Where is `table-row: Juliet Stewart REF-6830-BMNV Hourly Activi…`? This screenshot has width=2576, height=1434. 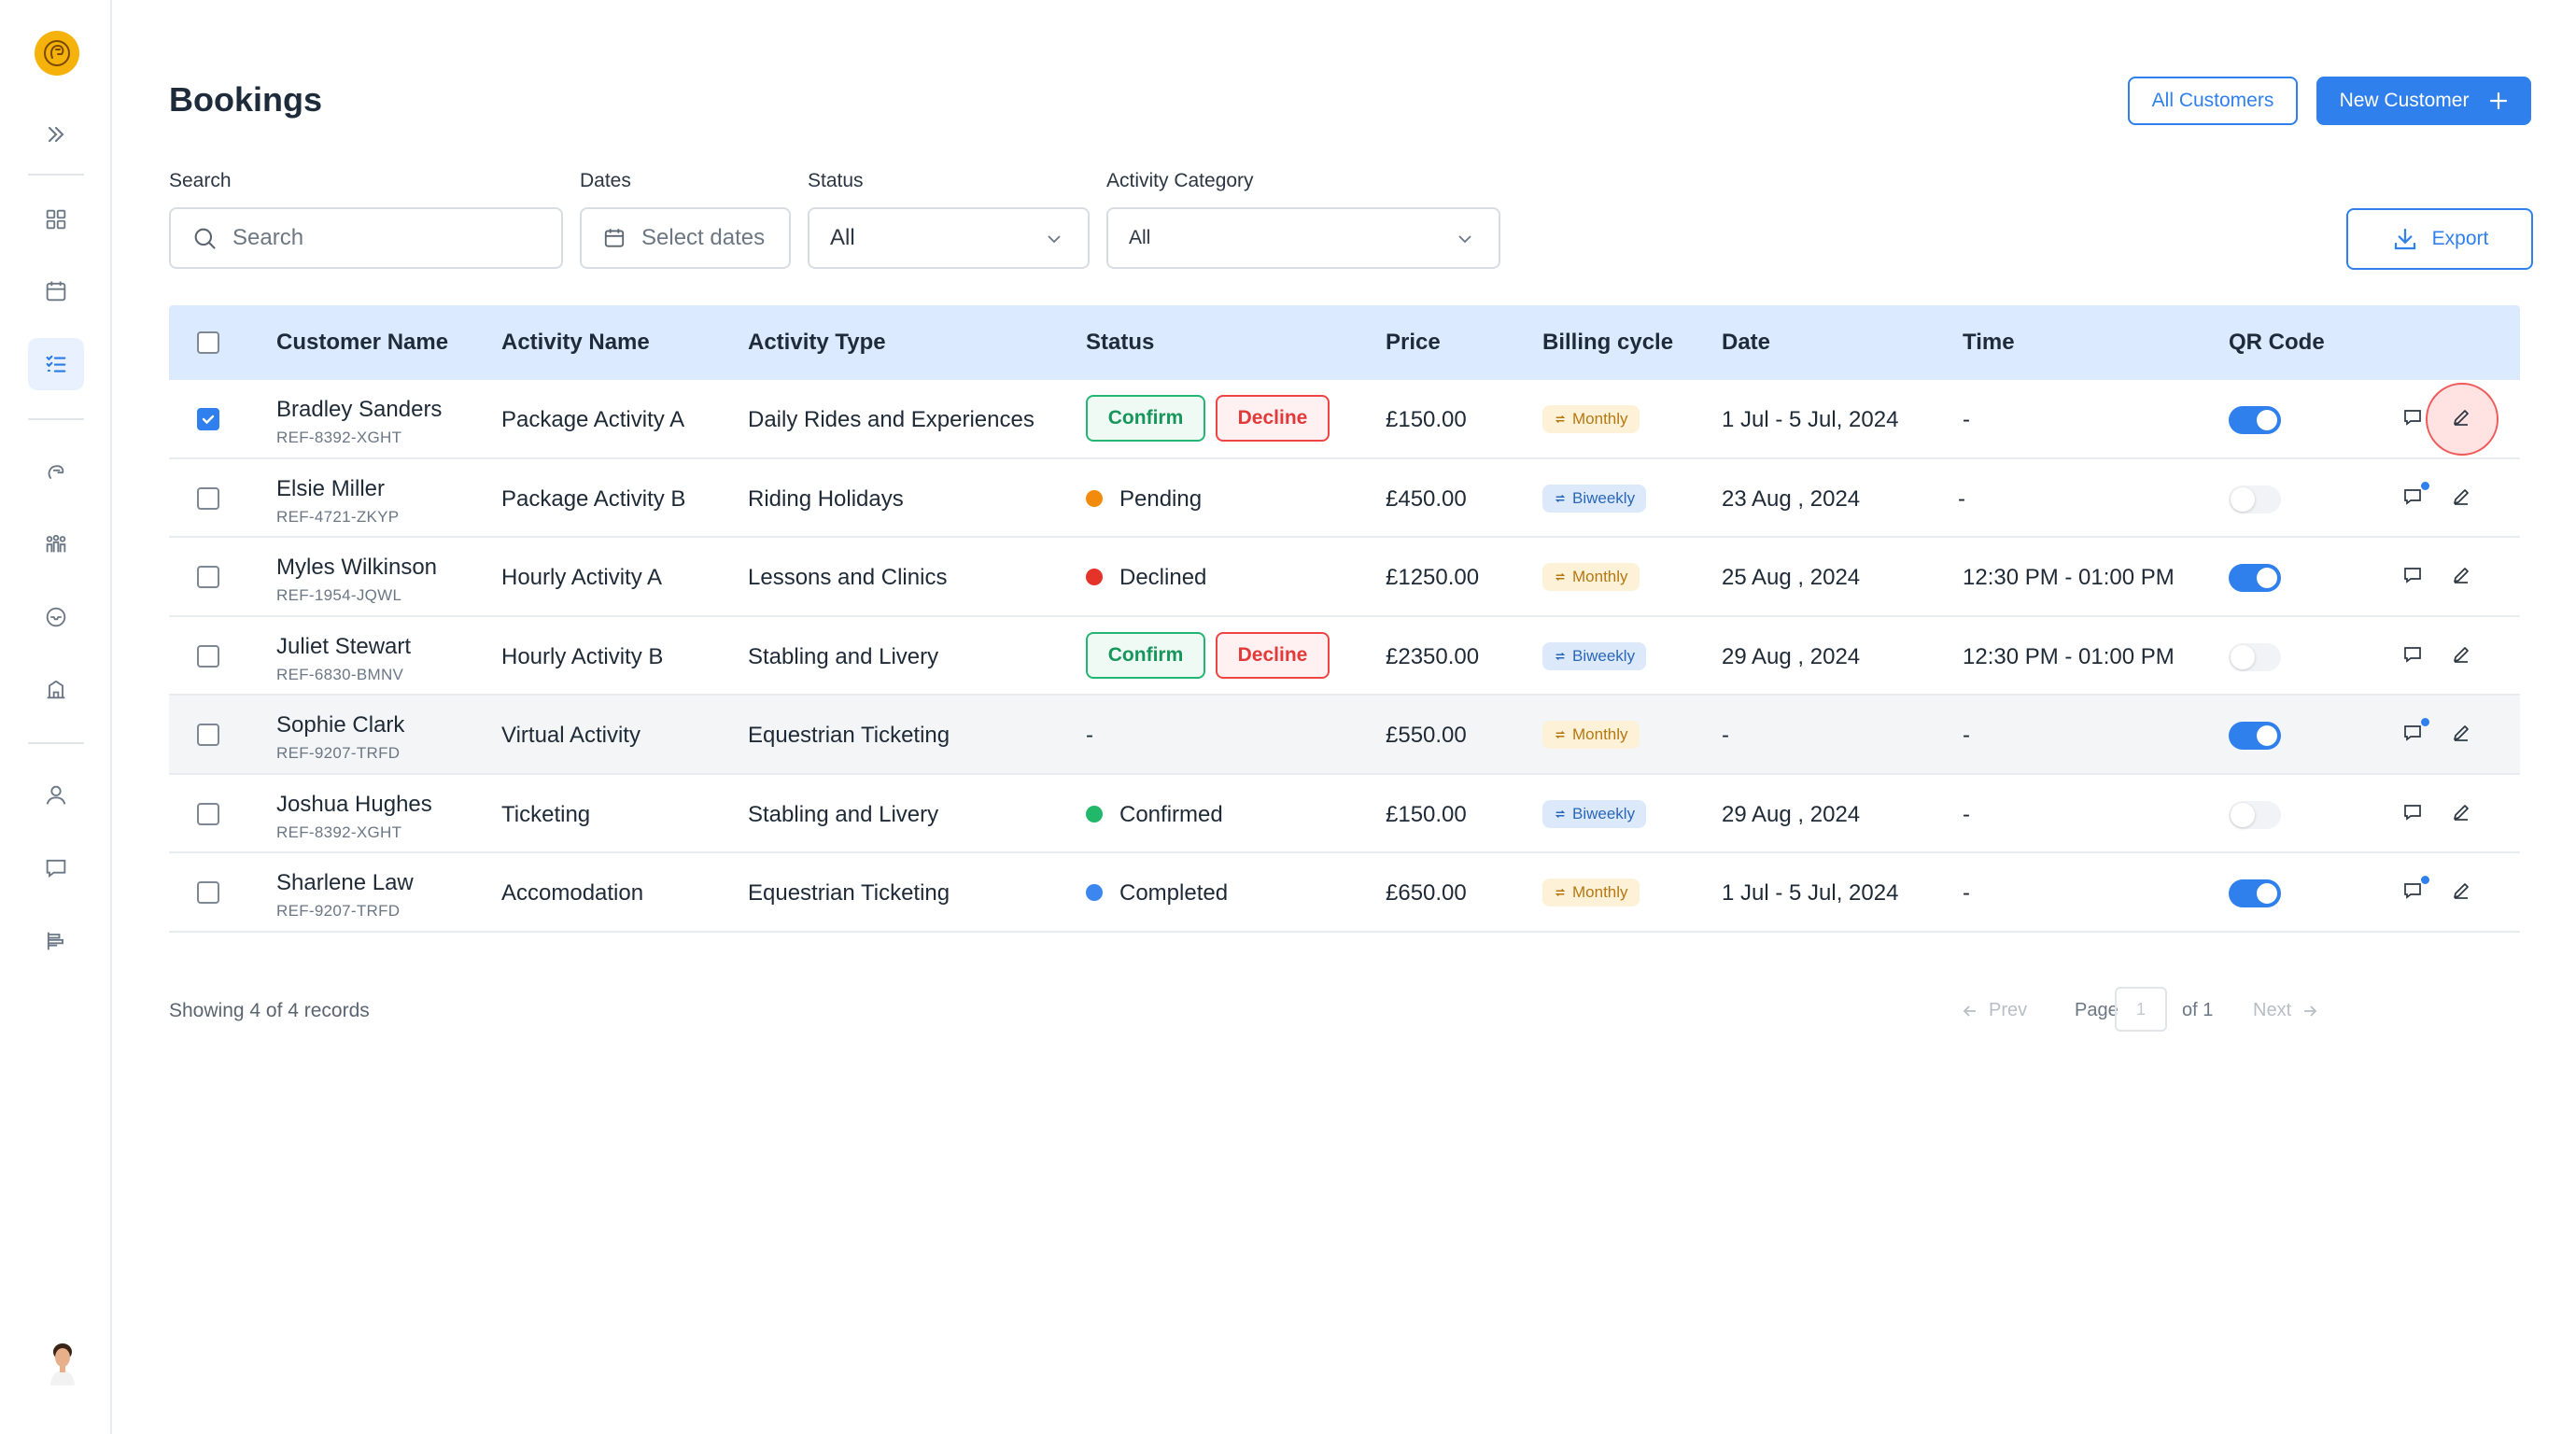 table-row: Juliet Stewart REF-6830-BMNV Hourly Activi… is located at coordinates (1345, 656).